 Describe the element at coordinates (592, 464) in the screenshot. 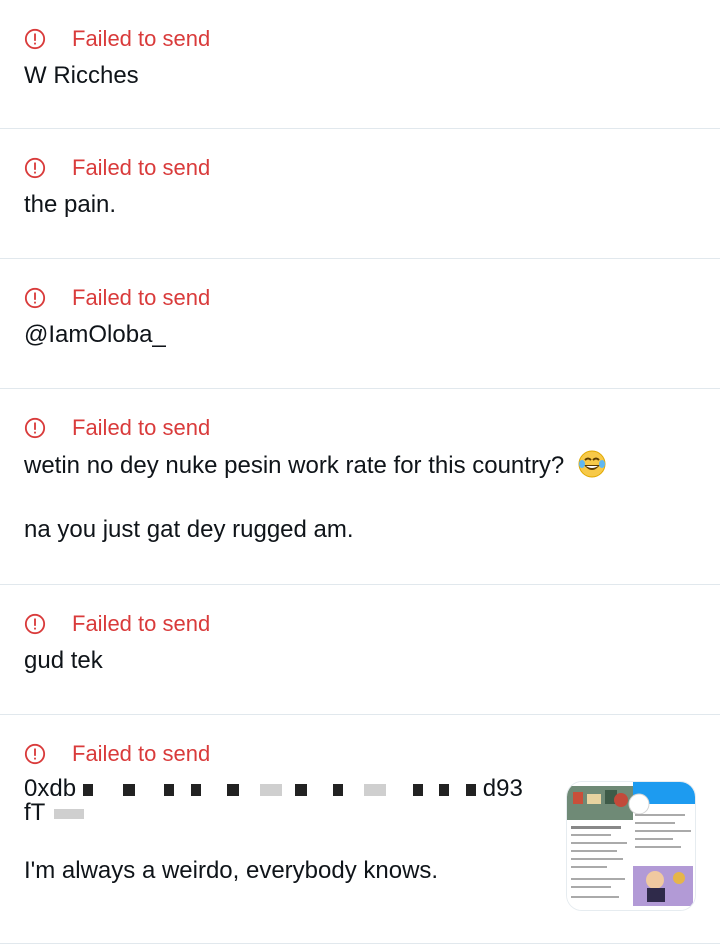

I see `tears-of-joy-emoji` at that location.